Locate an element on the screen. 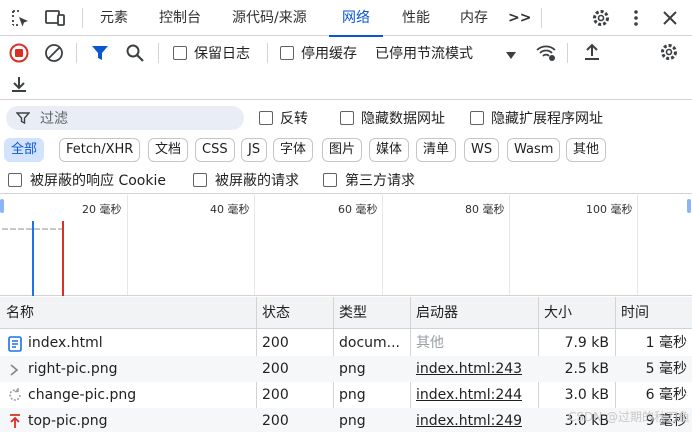 The width and height of the screenshot is (692, 432). device-toolbar-icon is located at coordinates (54, 18).